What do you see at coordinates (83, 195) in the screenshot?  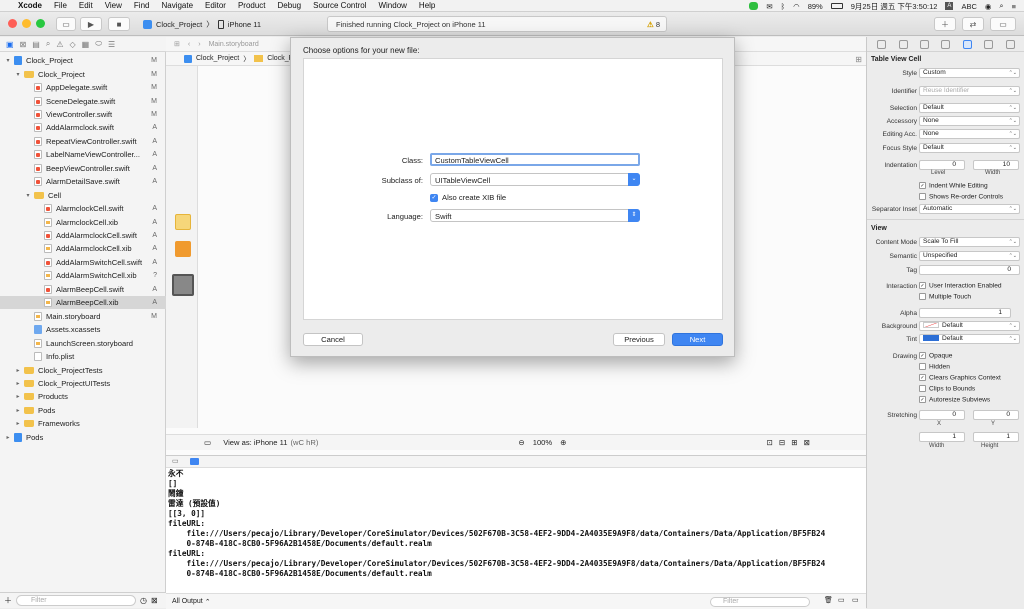 I see `navigator-item: ▾ Cell` at bounding box center [83, 195].